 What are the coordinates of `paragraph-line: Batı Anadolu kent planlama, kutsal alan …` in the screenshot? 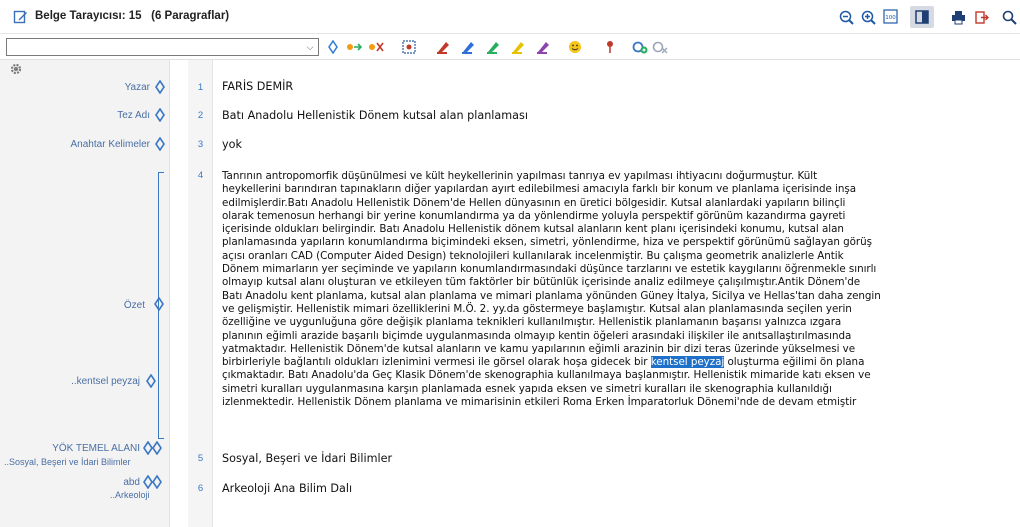 It's located at (551, 295).